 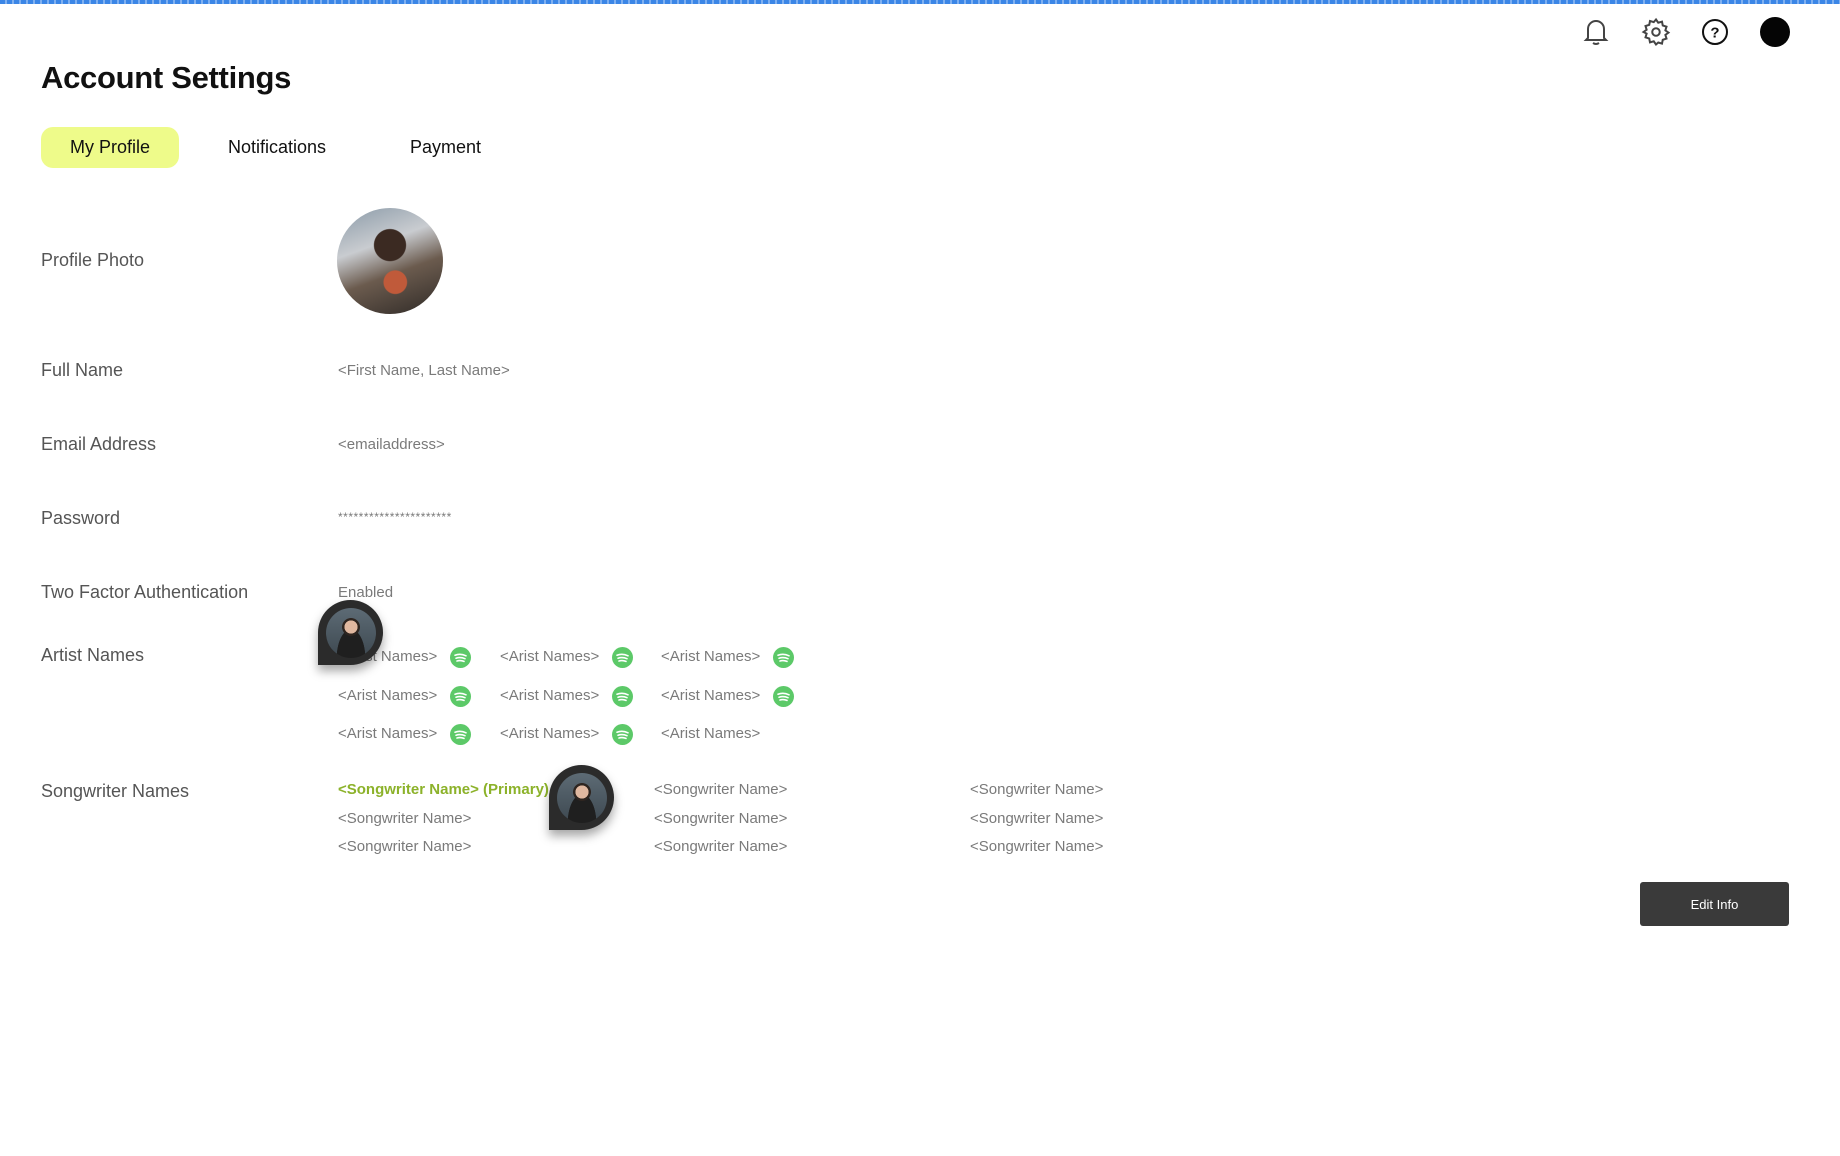 I want to click on email-value: <emailaddress>, so click(x=391, y=444).